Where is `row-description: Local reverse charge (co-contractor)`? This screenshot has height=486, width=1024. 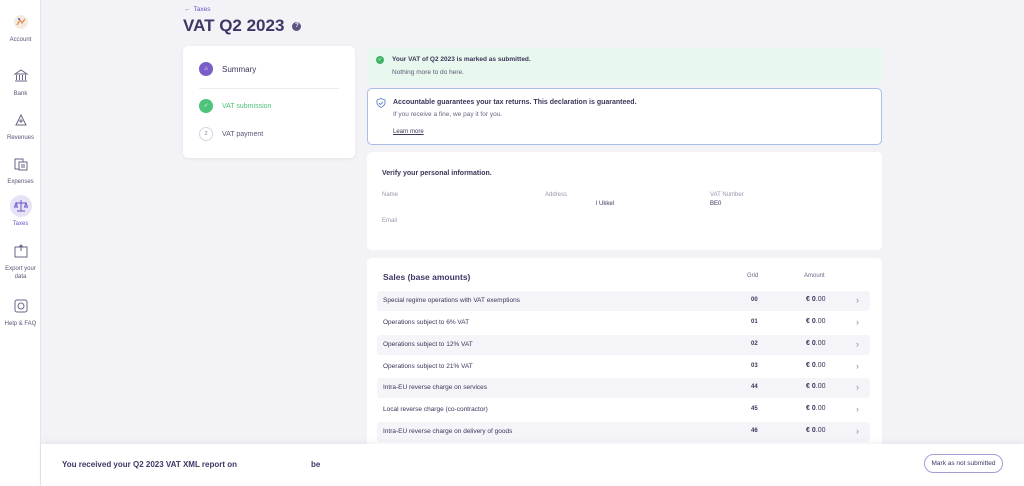
row-description: Local reverse charge (co-contractor) is located at coordinates (435, 409).